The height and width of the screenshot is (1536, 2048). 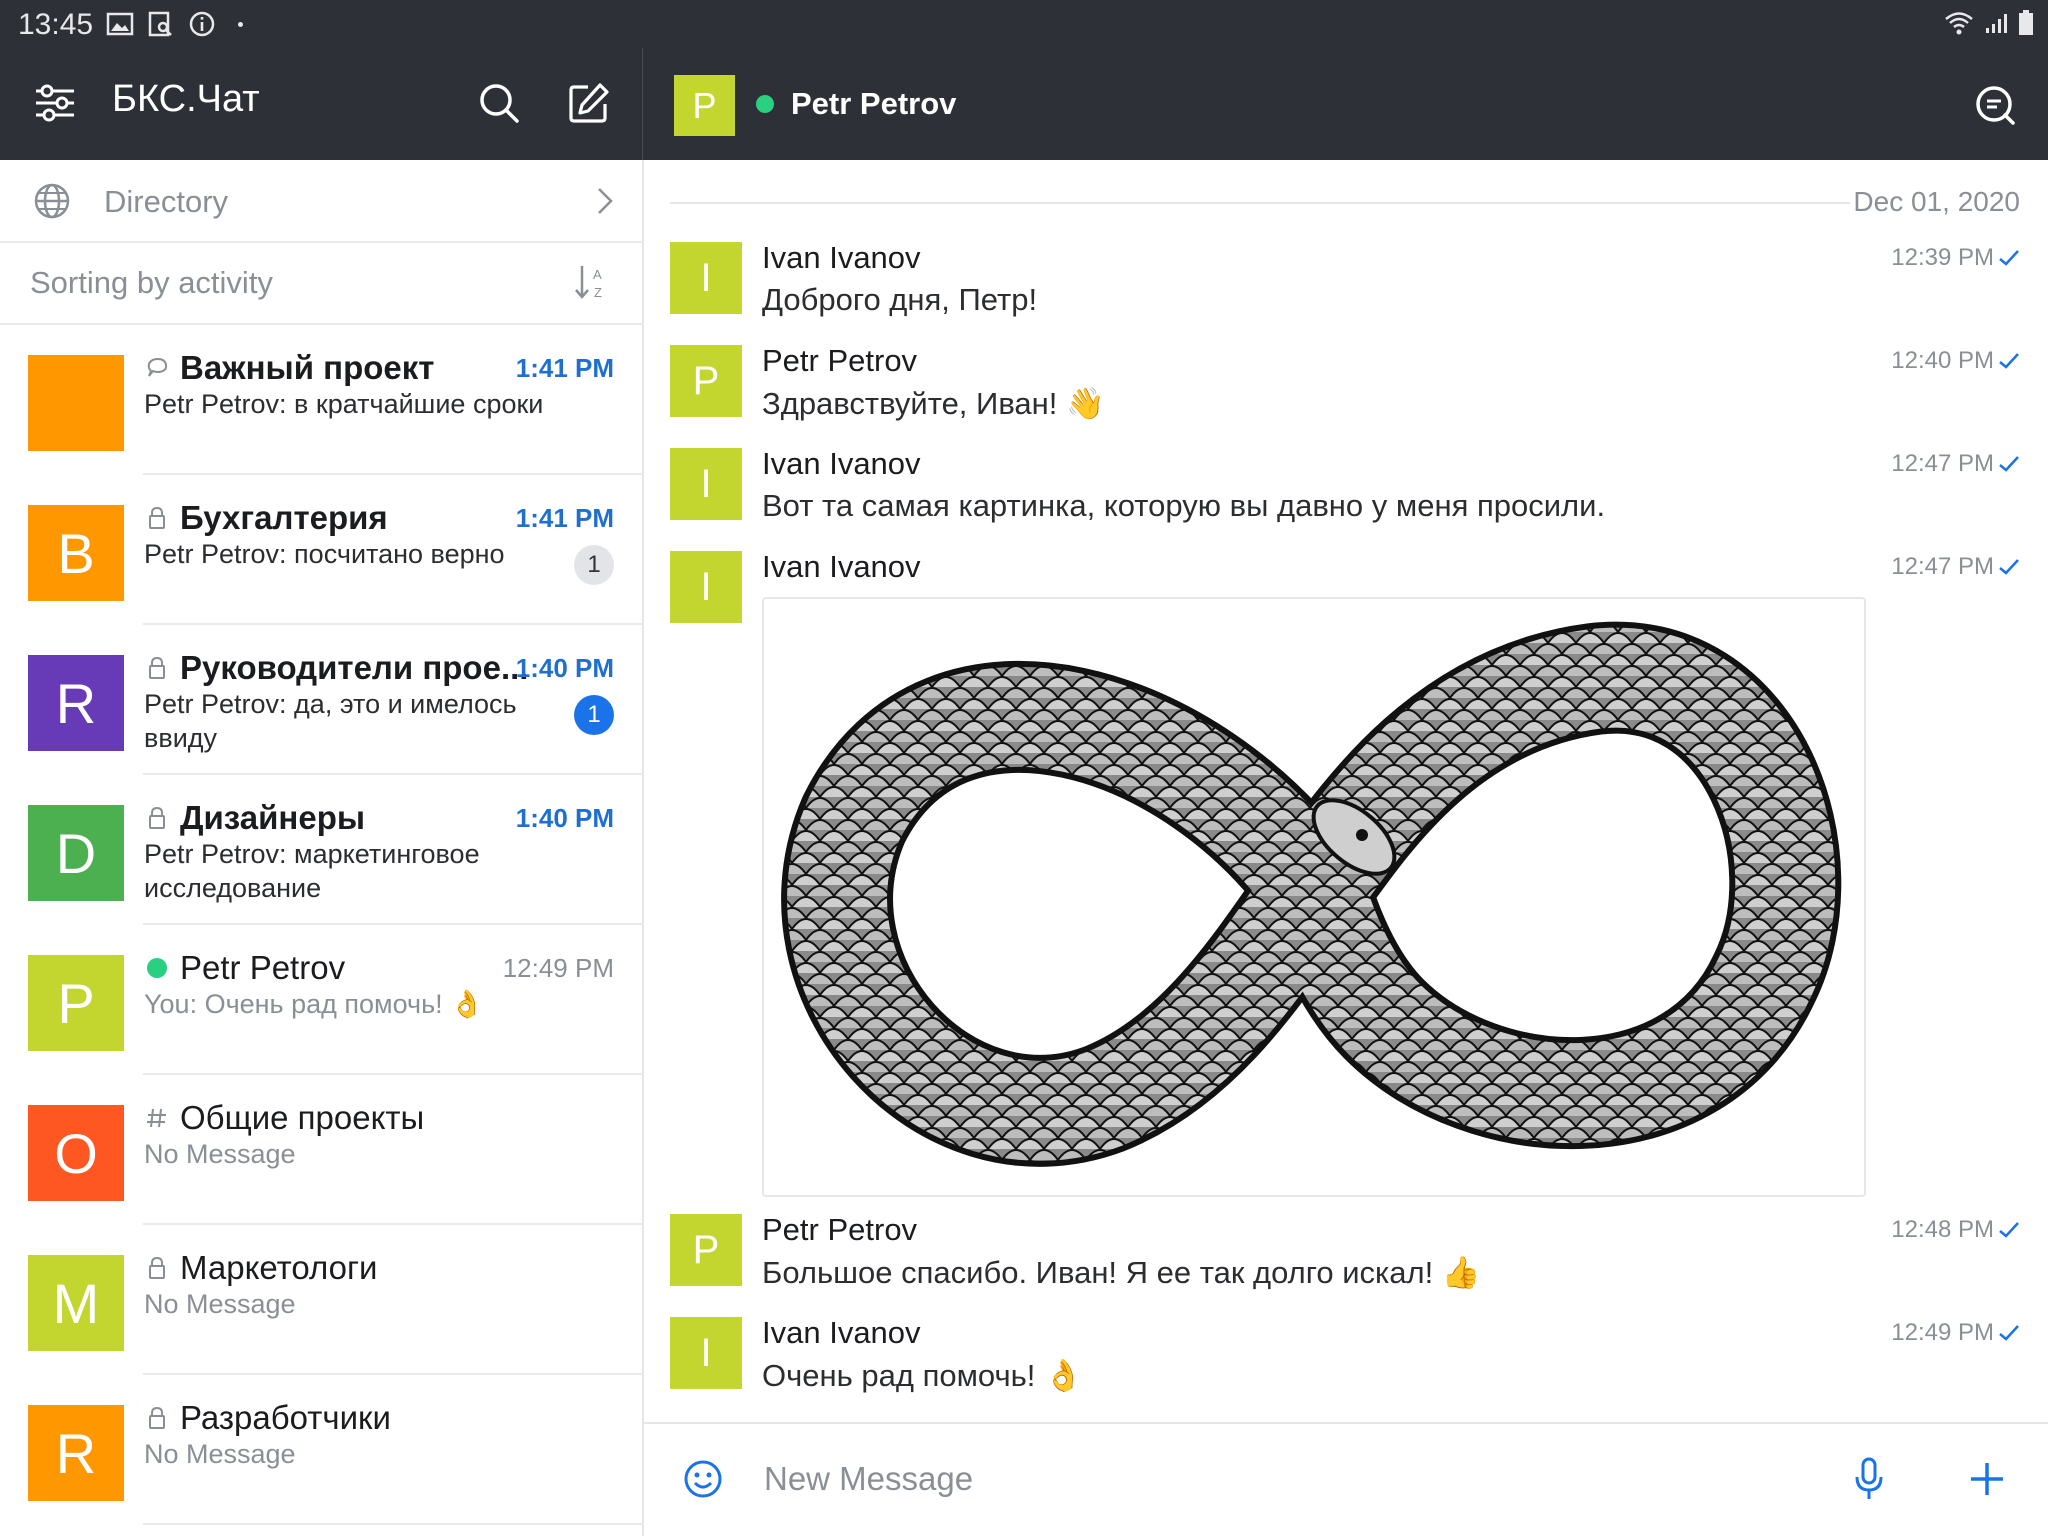 I want to click on conversation-avatar, so click(x=76, y=403).